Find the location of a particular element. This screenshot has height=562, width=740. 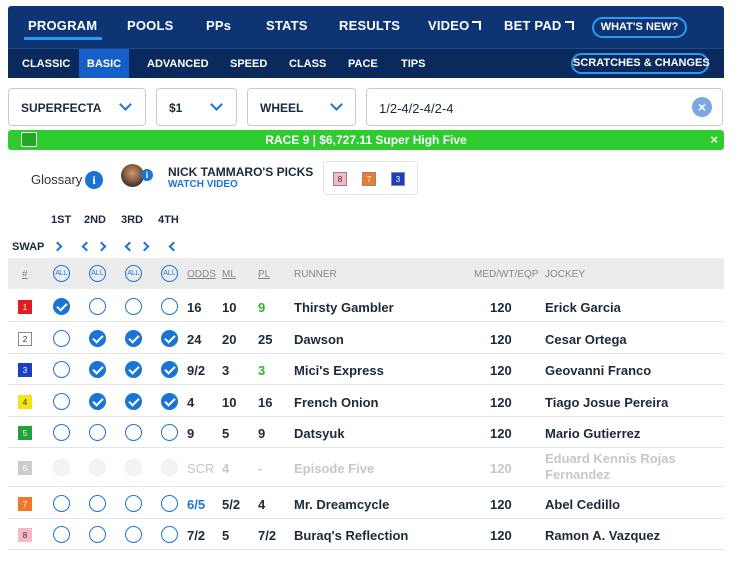

bet-amount-select: $1 is located at coordinates (196, 107).